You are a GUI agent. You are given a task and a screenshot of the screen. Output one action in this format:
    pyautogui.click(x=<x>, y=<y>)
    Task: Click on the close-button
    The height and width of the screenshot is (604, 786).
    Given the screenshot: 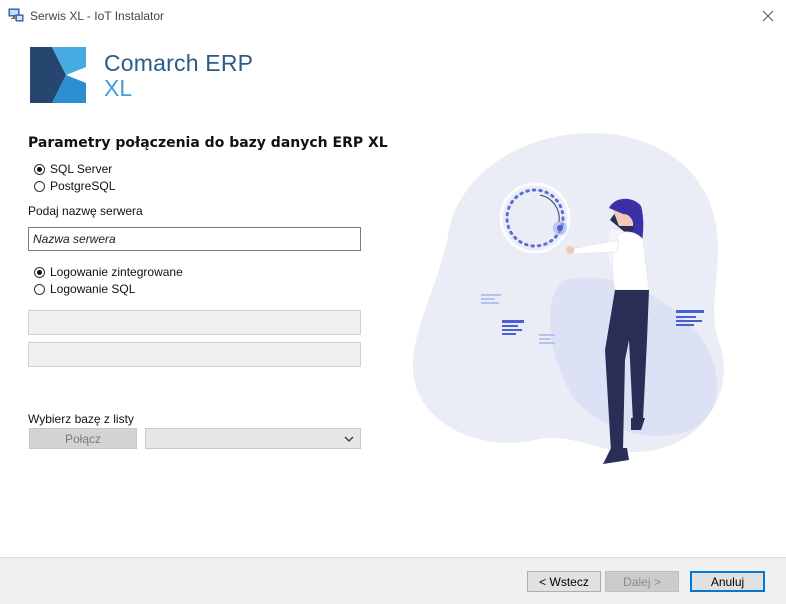 What is the action you would take?
    pyautogui.click(x=768, y=16)
    